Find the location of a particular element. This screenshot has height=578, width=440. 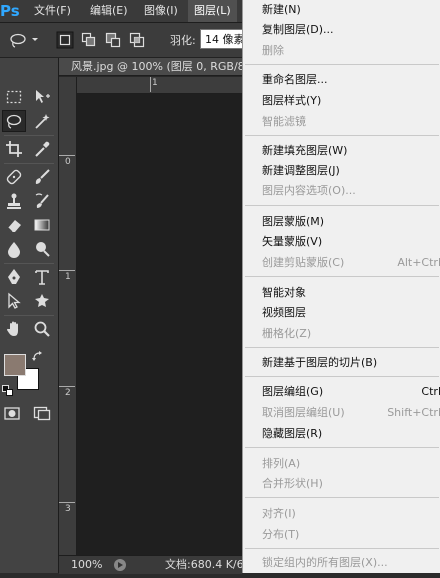

menu-item-new-layer-based-slice: 新建基于图层的切片(B) is located at coordinates (341, 363).